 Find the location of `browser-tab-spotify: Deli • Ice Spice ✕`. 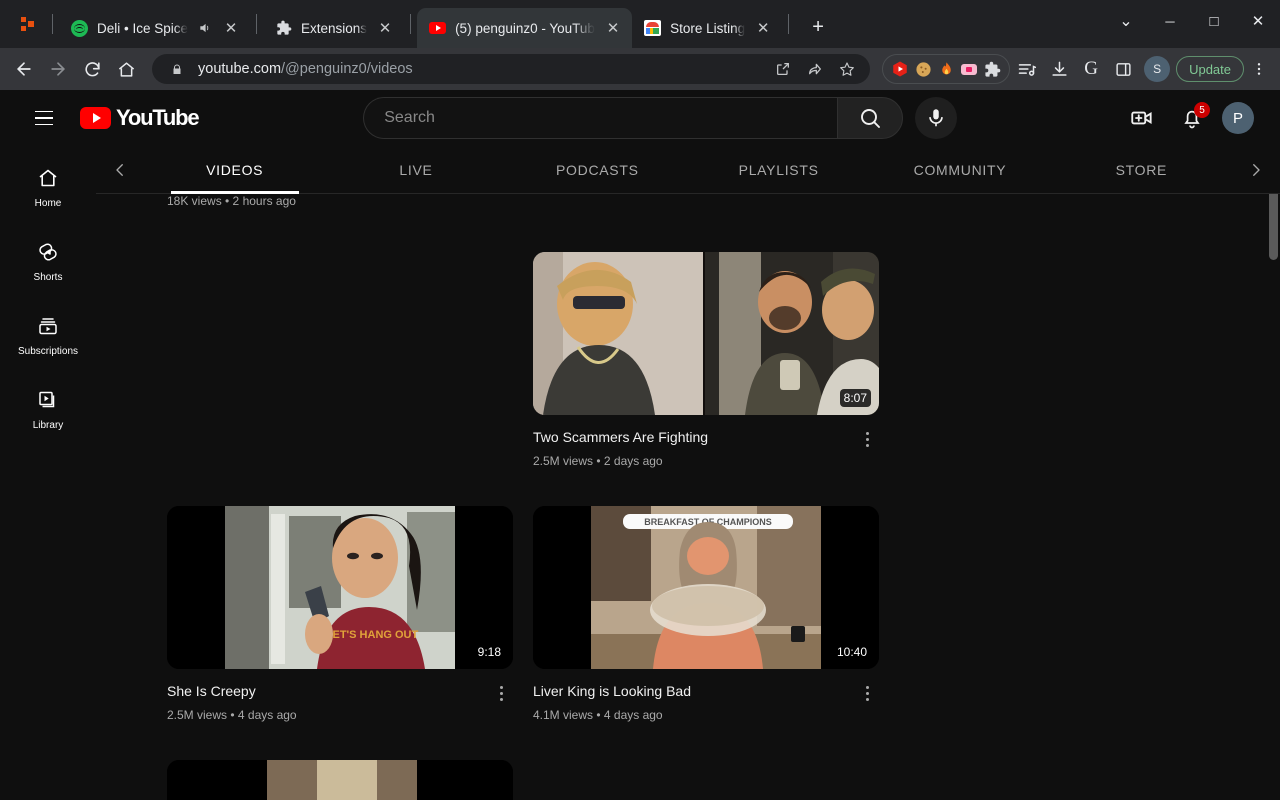

browser-tab-spotify: Deli • Ice Spice ✕ is located at coordinates (154, 28).